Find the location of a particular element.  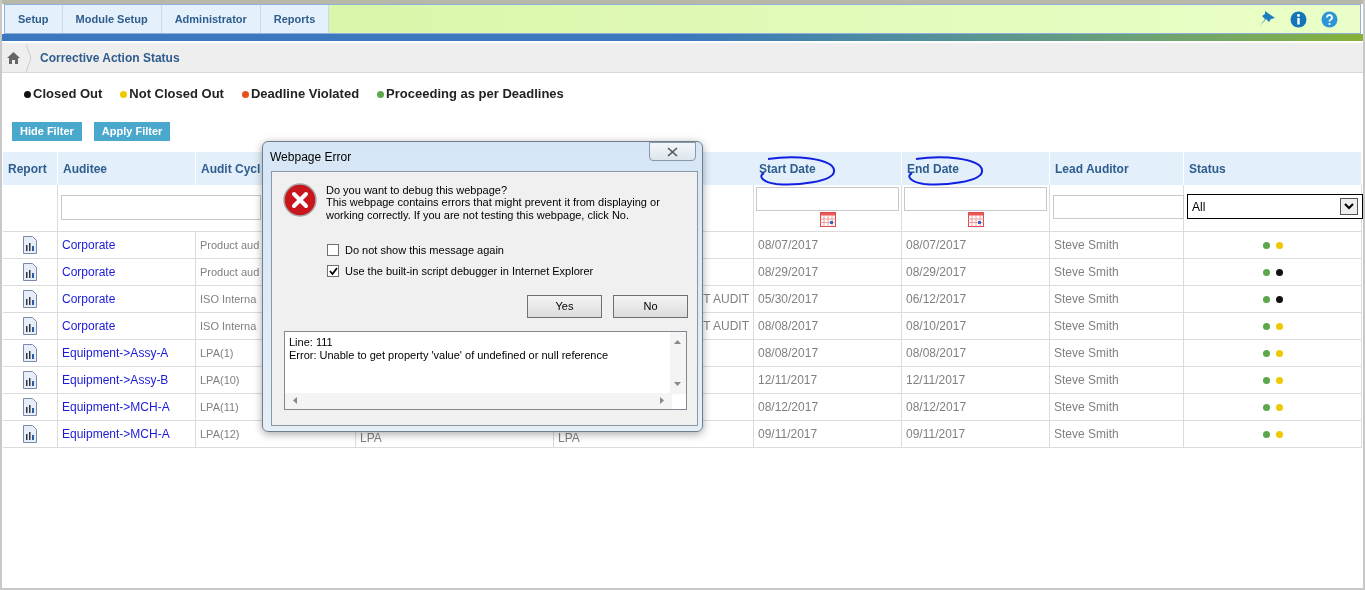

dialog-message: This webpage contains errors that might prevent it from displaying or working correctly. If you are not testing this webpage, click No. is located at coordinates (493, 209).